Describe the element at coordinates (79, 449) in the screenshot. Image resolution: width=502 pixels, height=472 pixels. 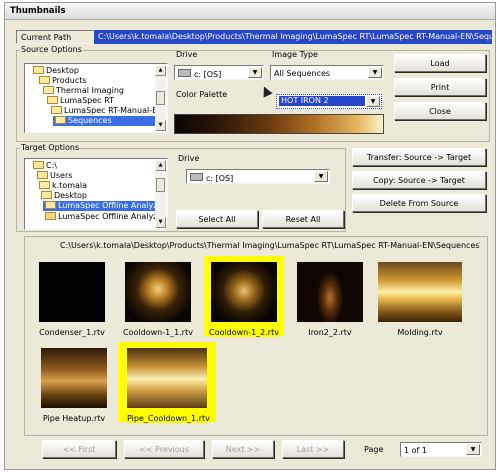
I see `first-page-button: << First` at that location.